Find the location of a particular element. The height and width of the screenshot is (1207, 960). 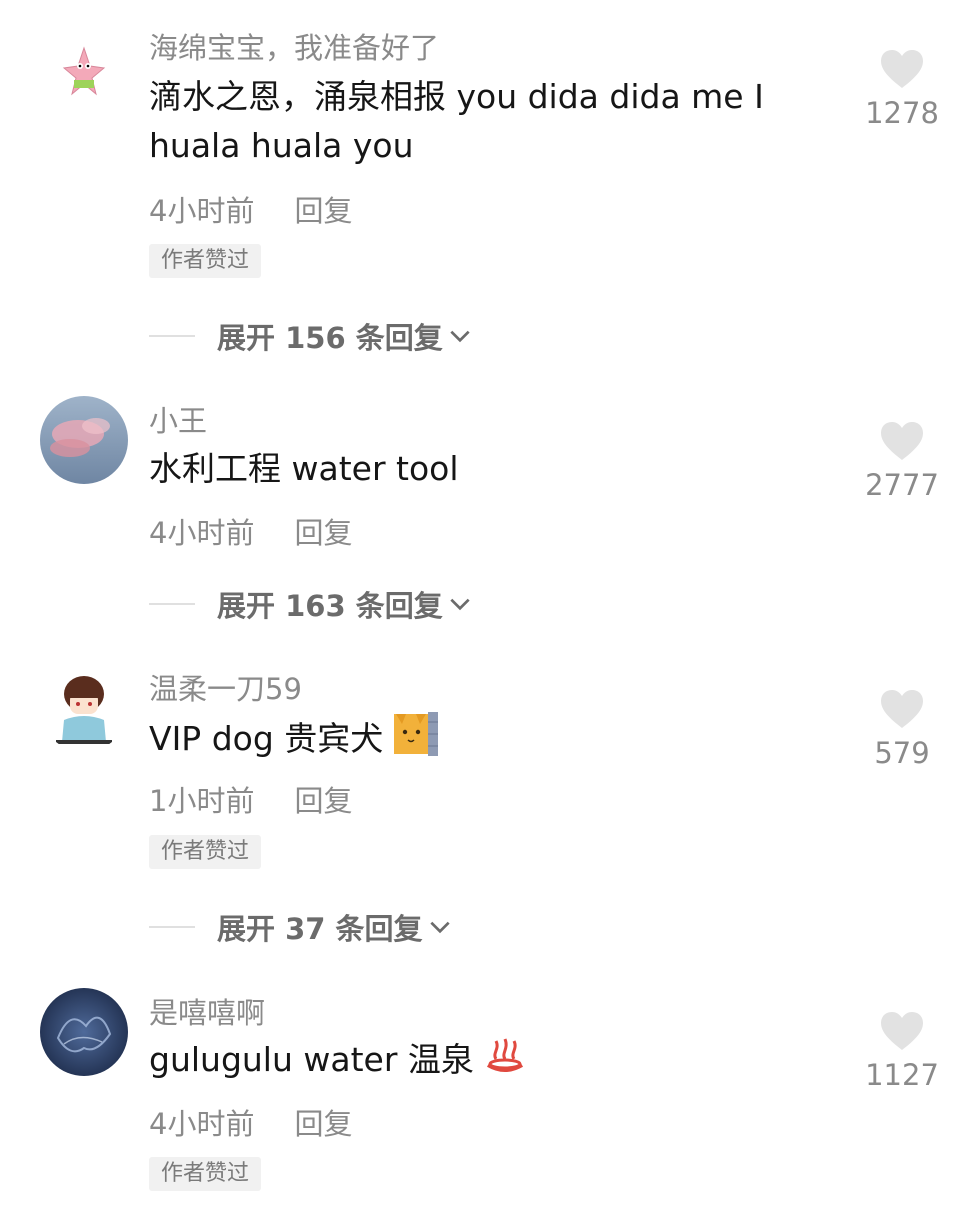

username: 海绵宝宝，我准备好了 is located at coordinates (294, 46).